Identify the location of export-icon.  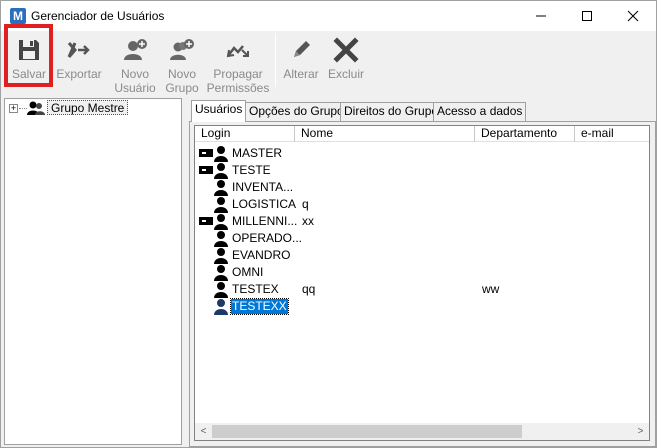
(78, 50).